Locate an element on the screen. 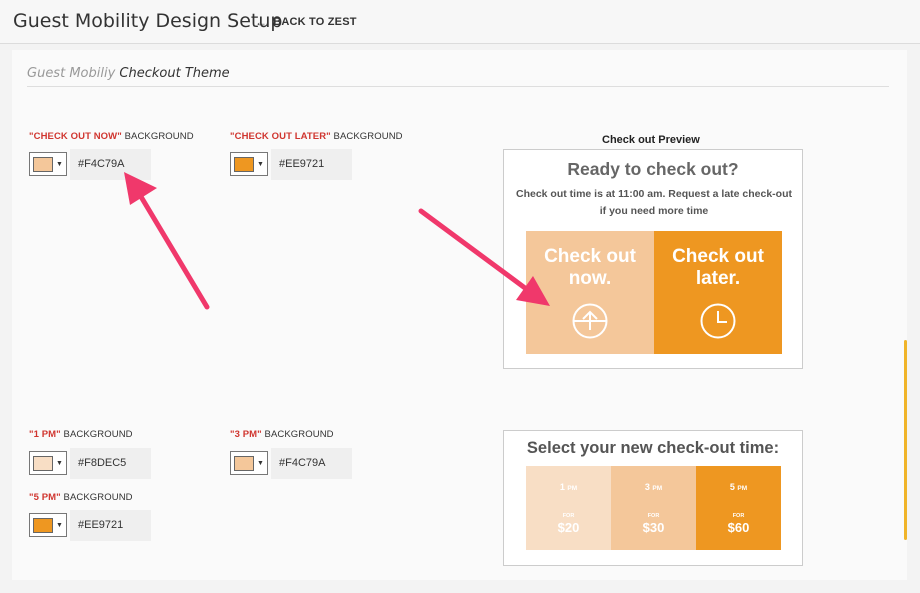  preview-heading: Ready to check out? is located at coordinates (653, 169).